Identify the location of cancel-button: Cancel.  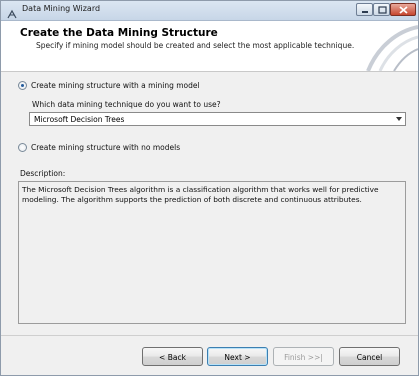
(369, 356).